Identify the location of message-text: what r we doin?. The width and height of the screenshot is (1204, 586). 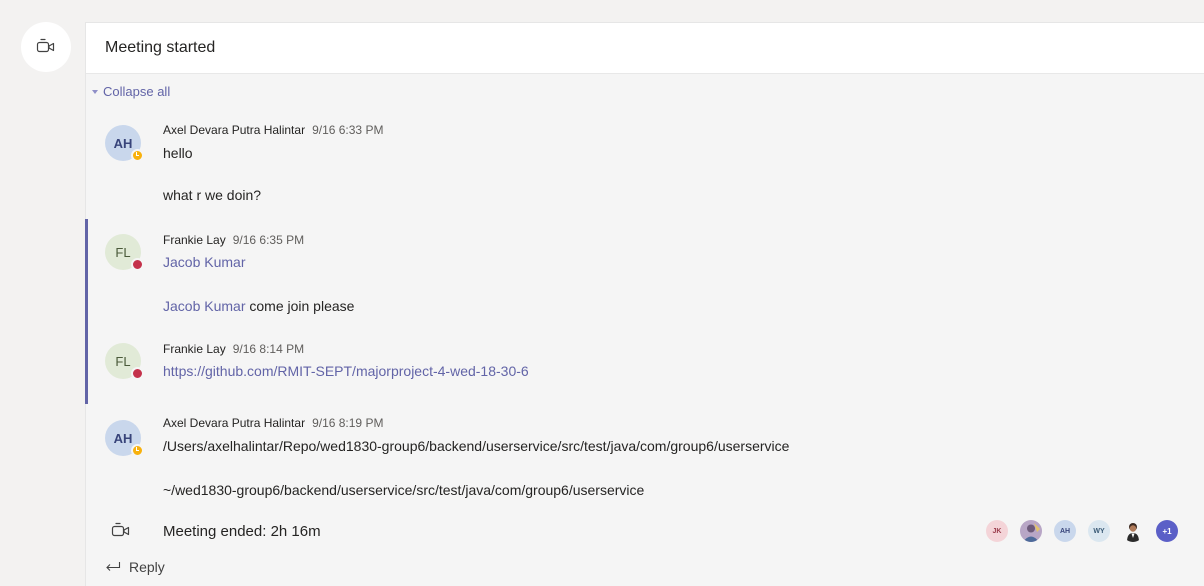
(212, 195).